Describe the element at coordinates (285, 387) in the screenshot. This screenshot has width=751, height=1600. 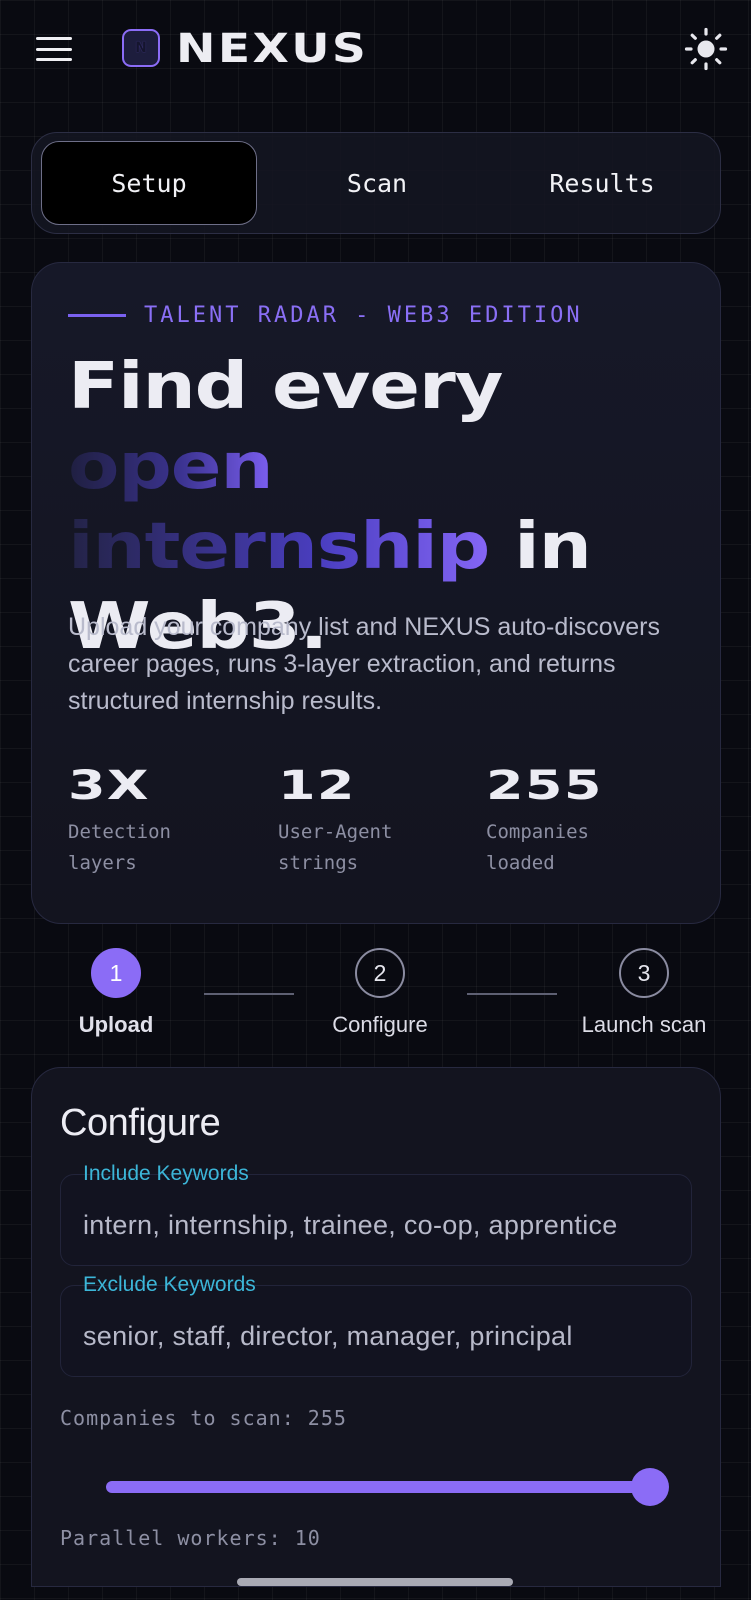
I see `headline-line-1: Find every` at that location.